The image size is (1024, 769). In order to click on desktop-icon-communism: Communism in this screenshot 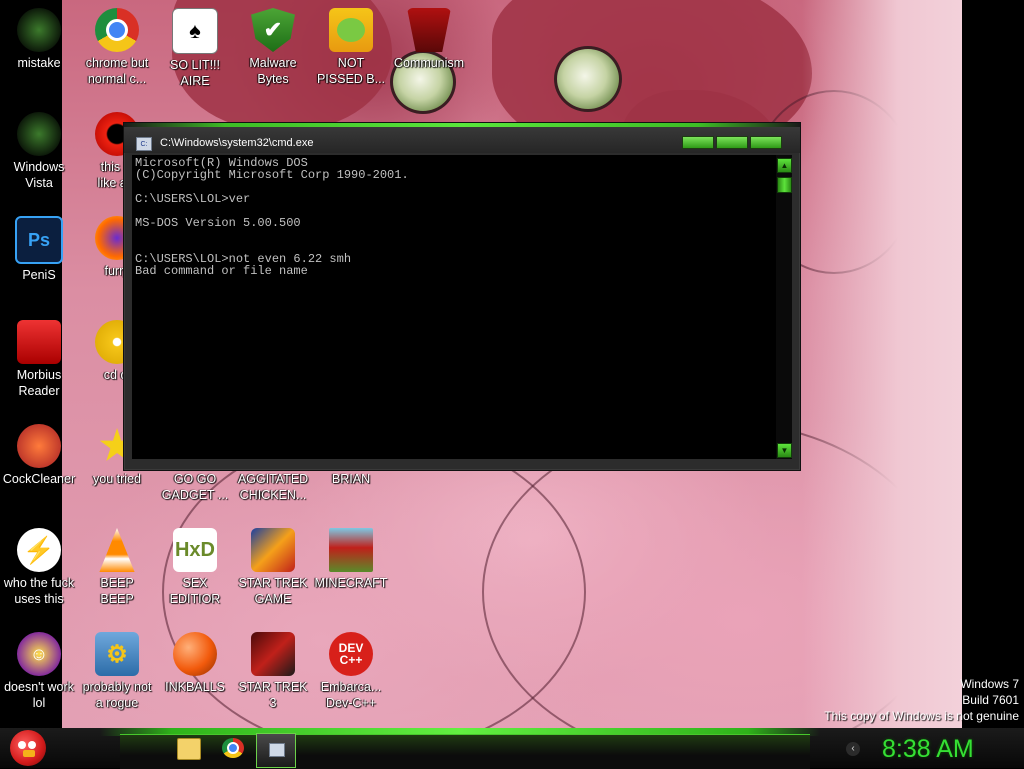, I will do `click(429, 39)`.